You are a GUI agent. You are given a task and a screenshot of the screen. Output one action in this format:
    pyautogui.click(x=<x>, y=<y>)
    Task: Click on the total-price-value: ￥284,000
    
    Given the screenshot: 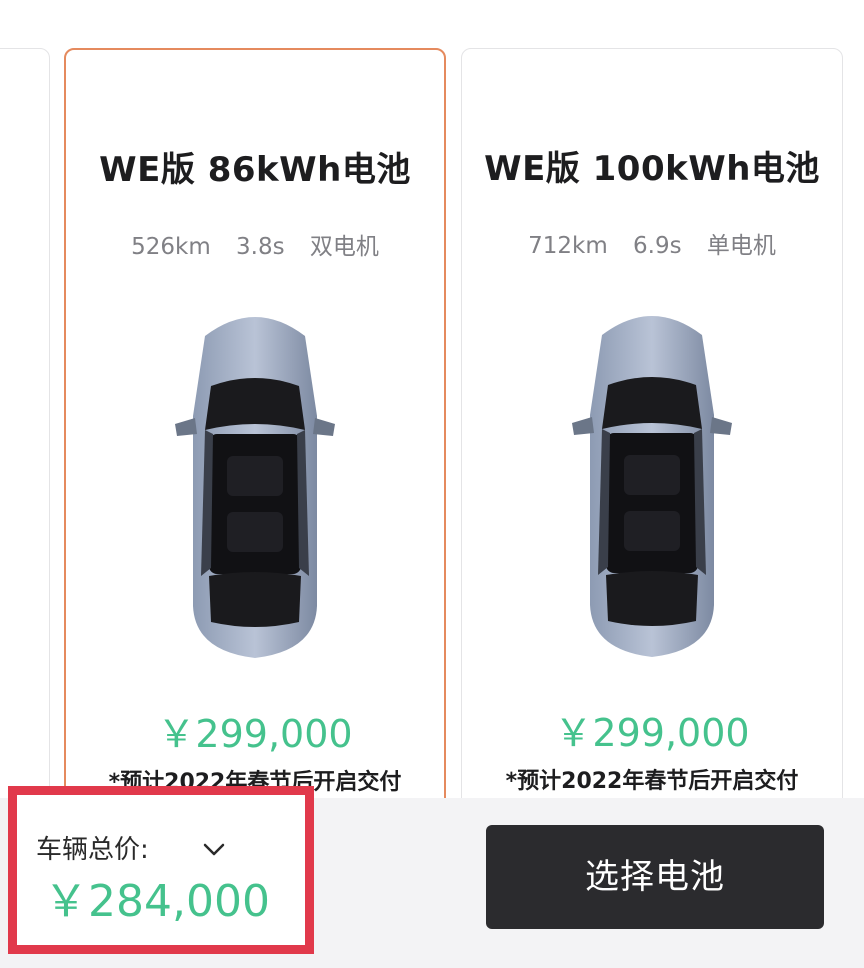 What is the action you would take?
    pyautogui.click(x=157, y=901)
    